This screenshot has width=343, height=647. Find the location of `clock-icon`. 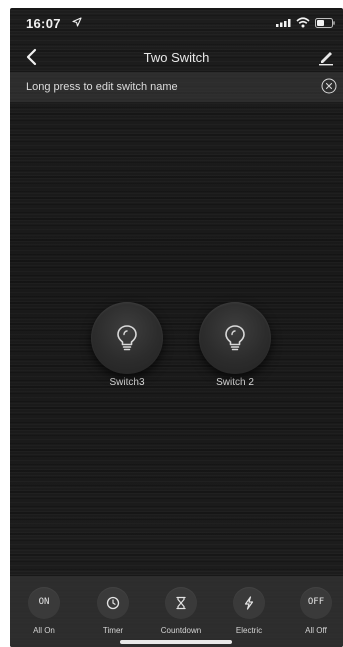

clock-icon is located at coordinates (113, 603).